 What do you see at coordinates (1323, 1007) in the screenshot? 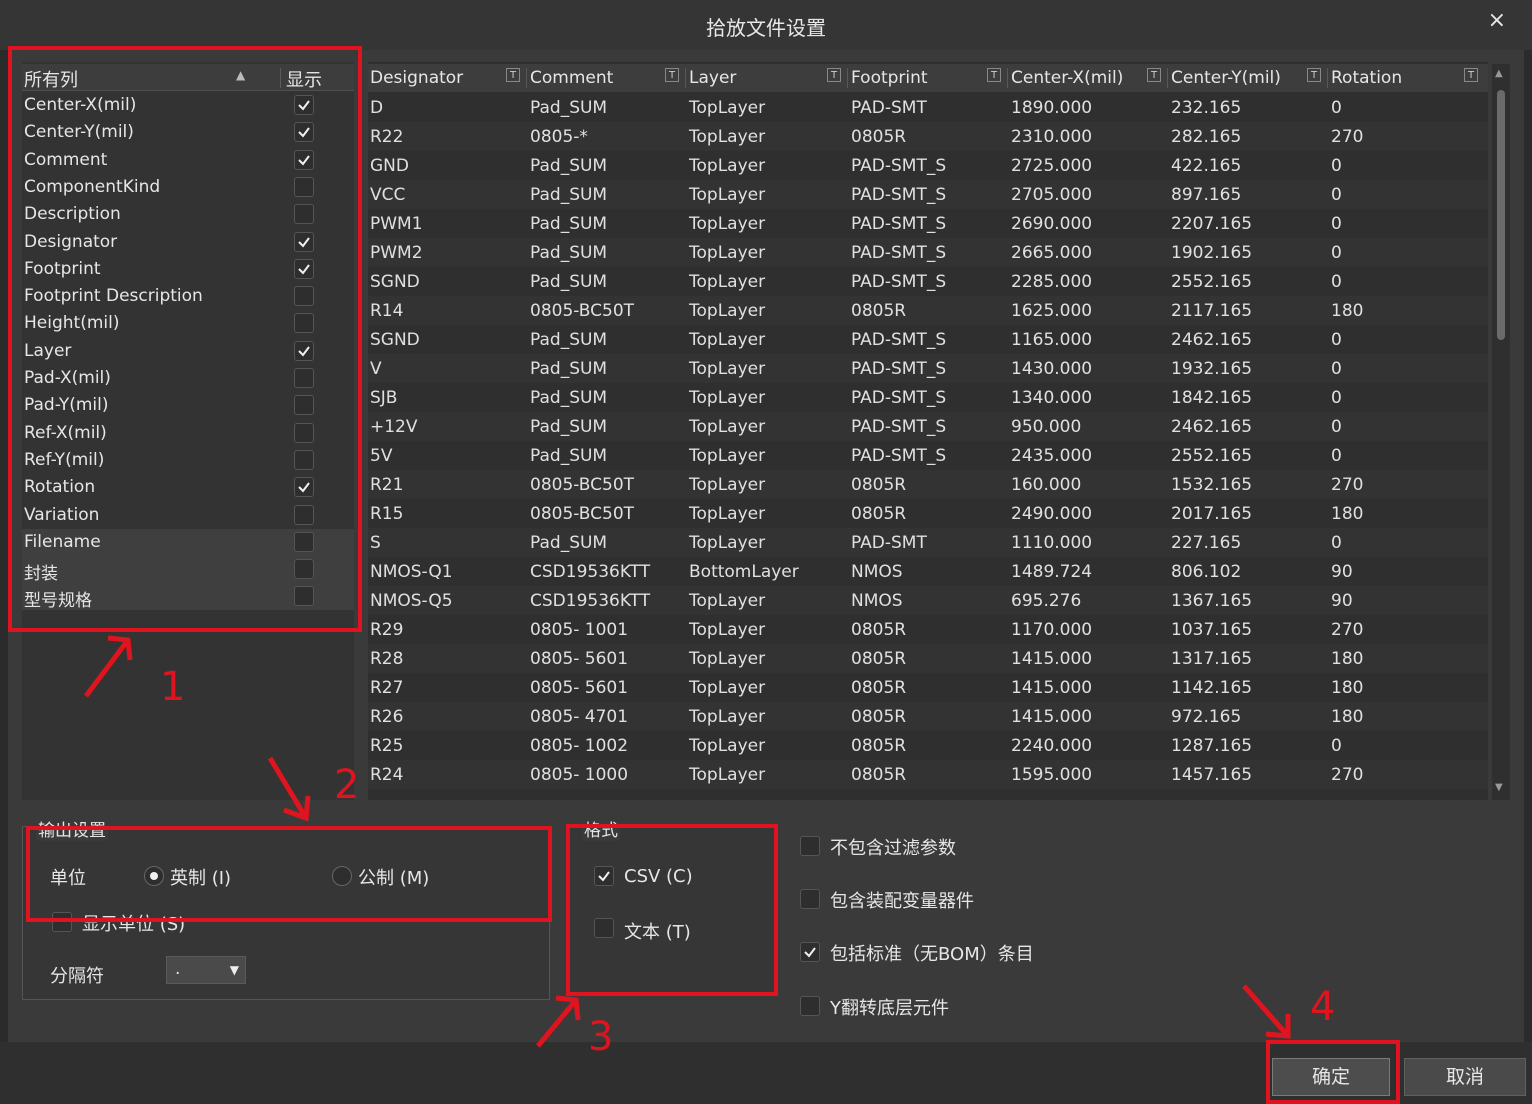
I see `annotation-number-4: 4` at bounding box center [1323, 1007].